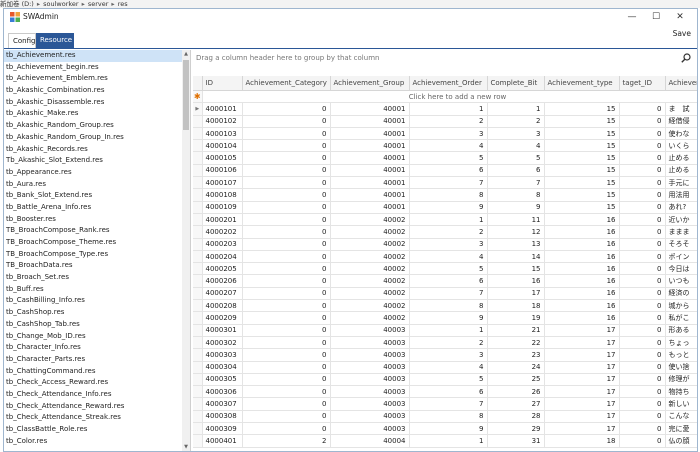 The image size is (700, 452). I want to click on table-cell: 形ある, so click(681, 330).